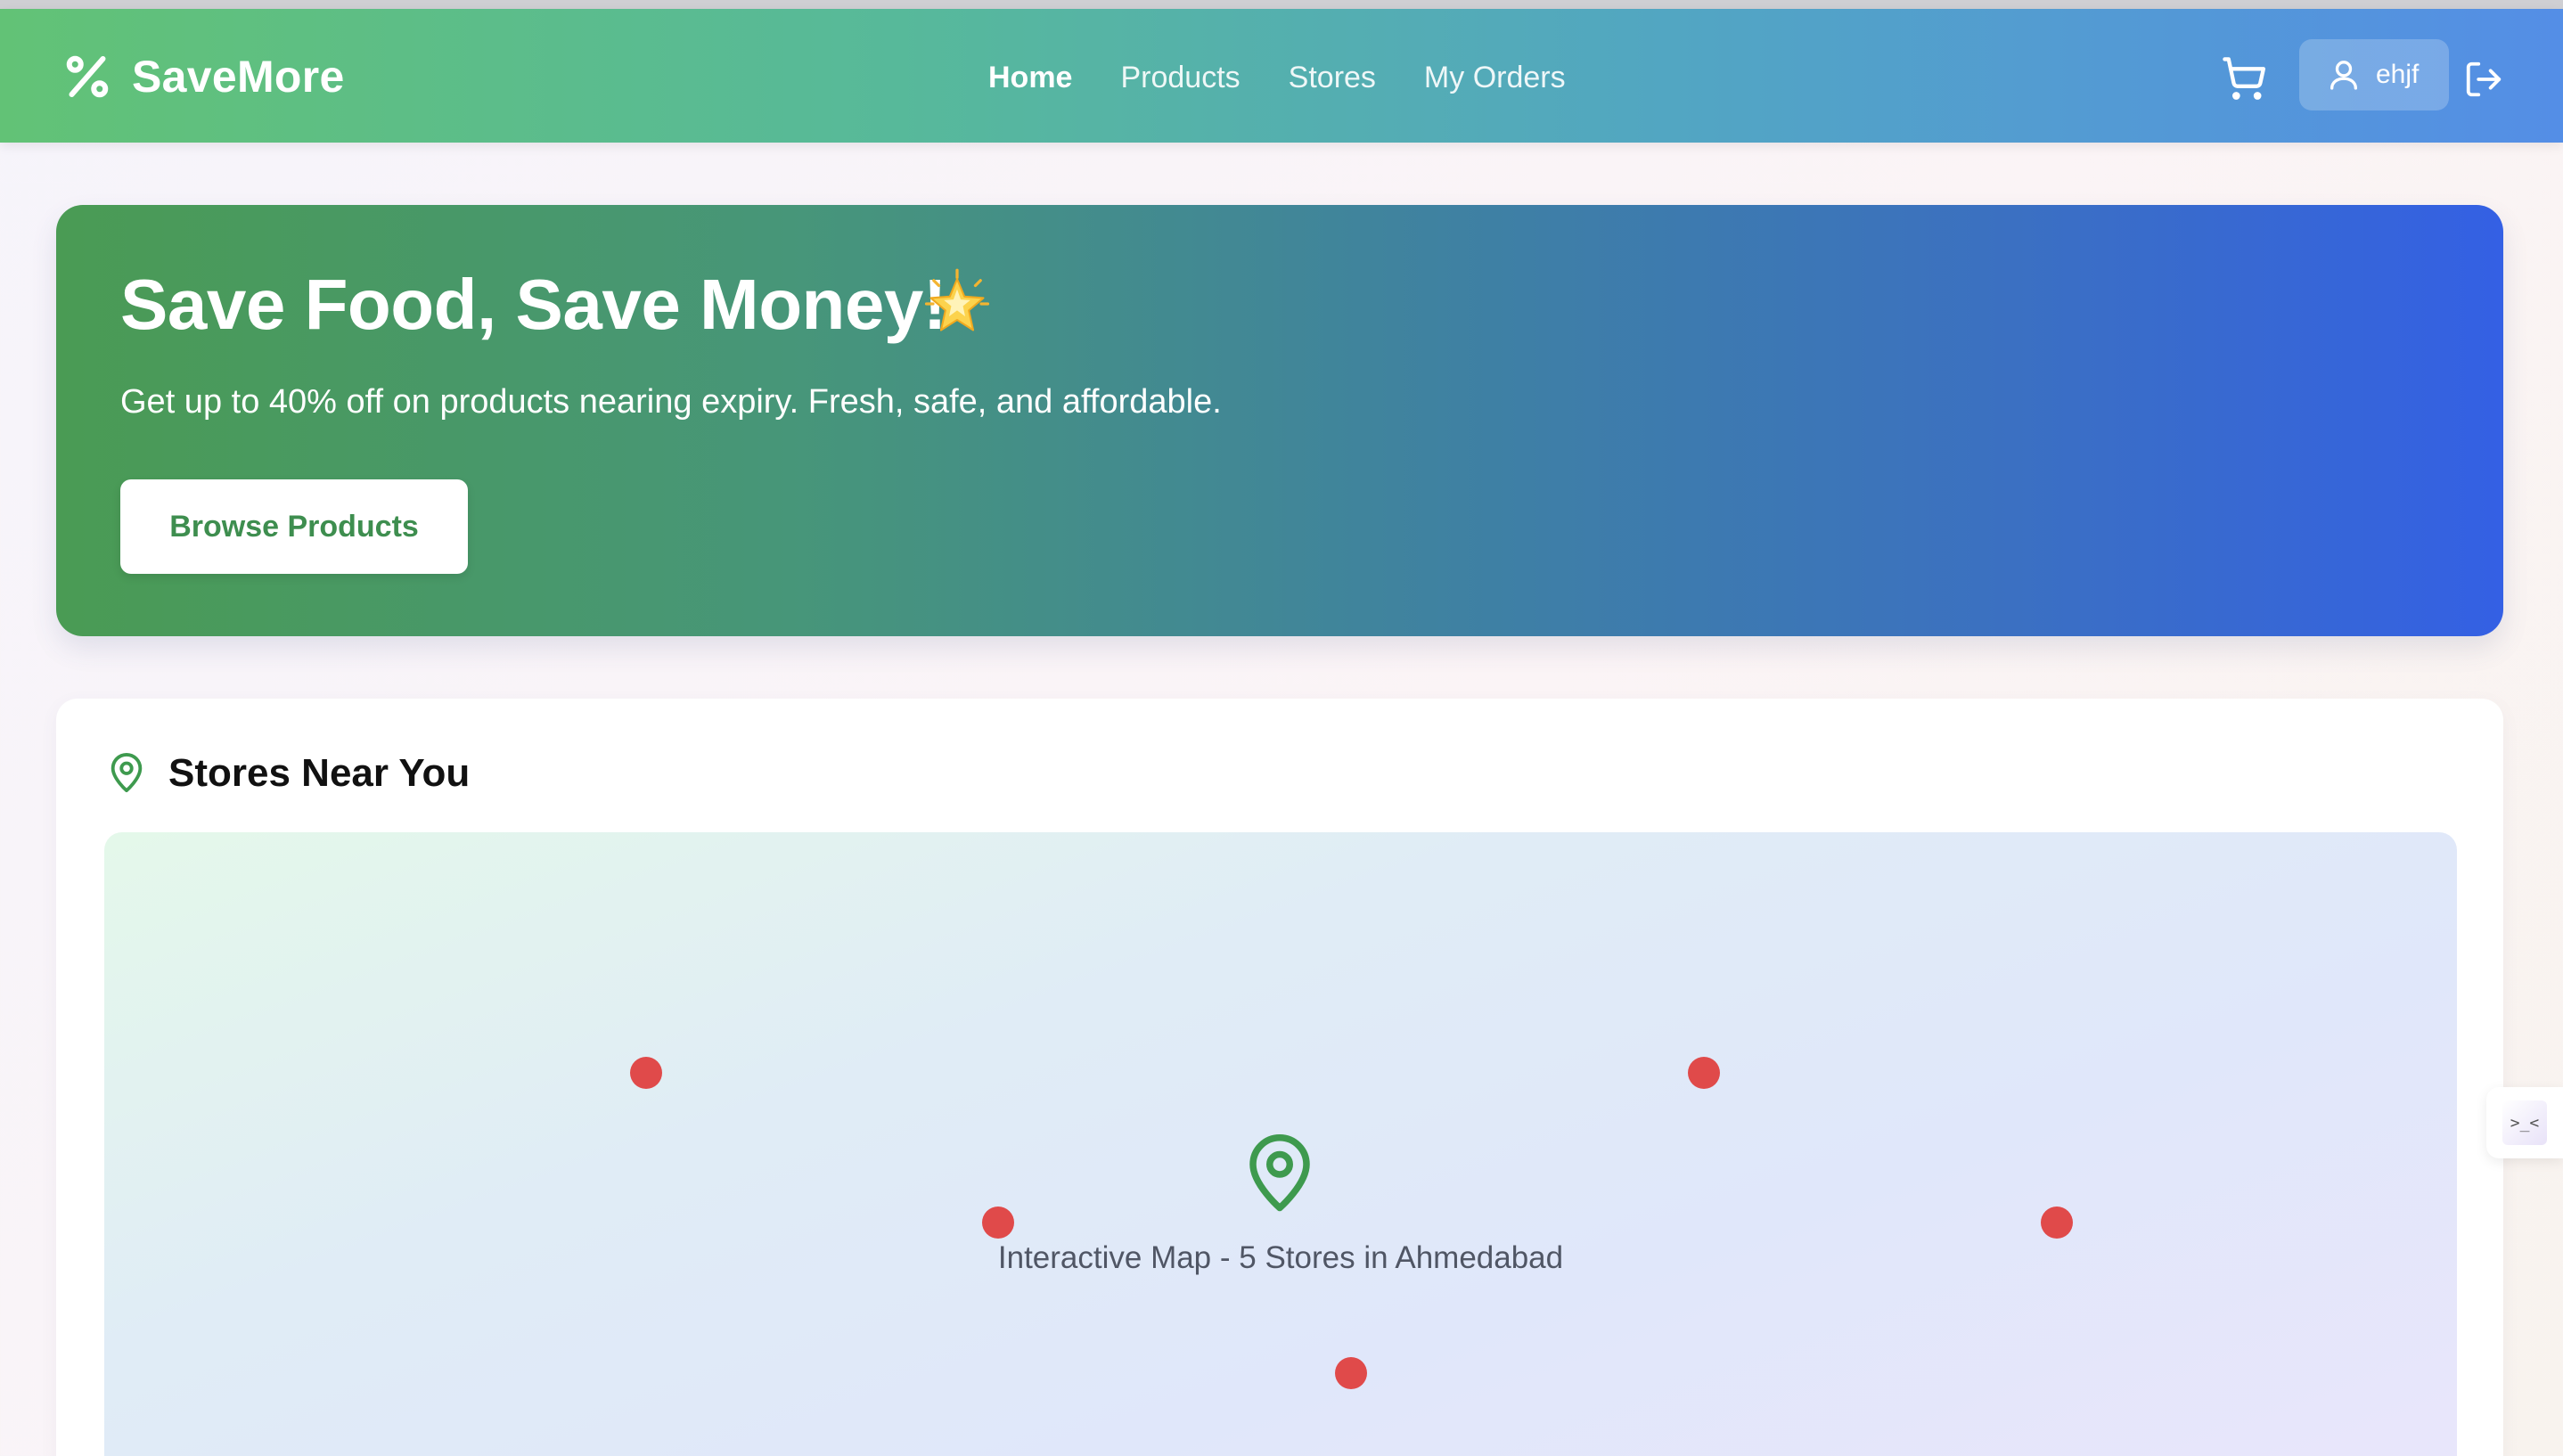  Describe the element at coordinates (2483, 79) in the screenshot. I see `logout-icon` at that location.